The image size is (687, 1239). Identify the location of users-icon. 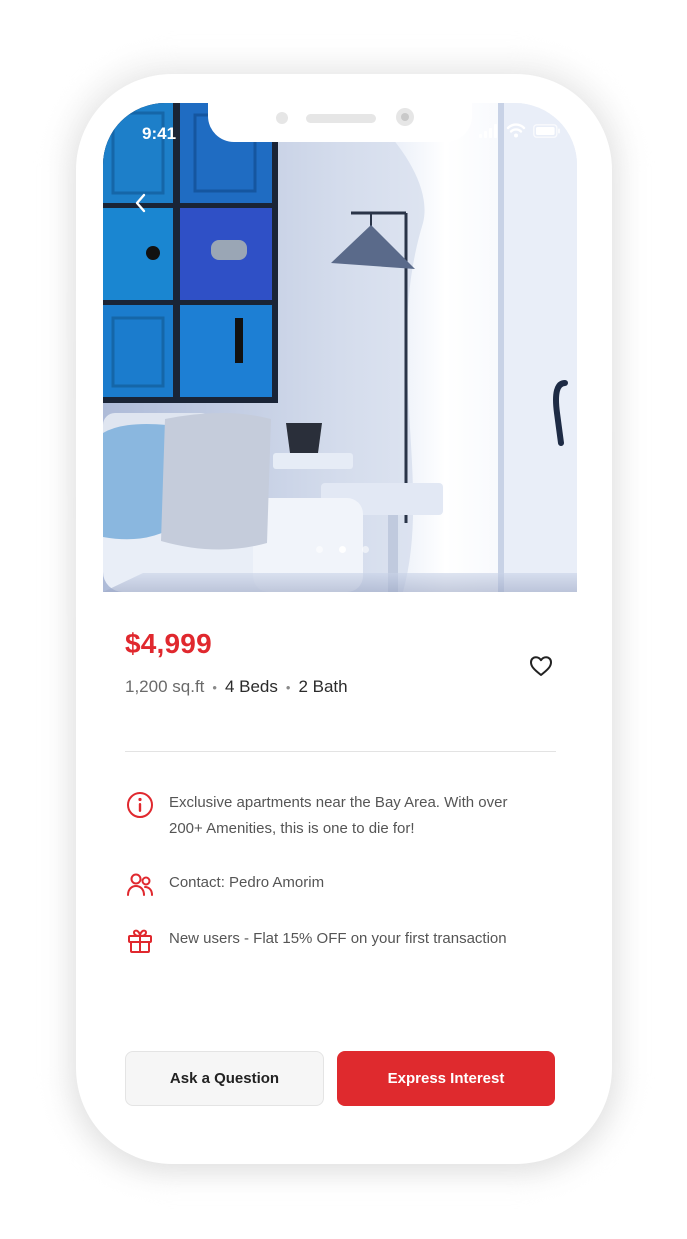
(140, 884).